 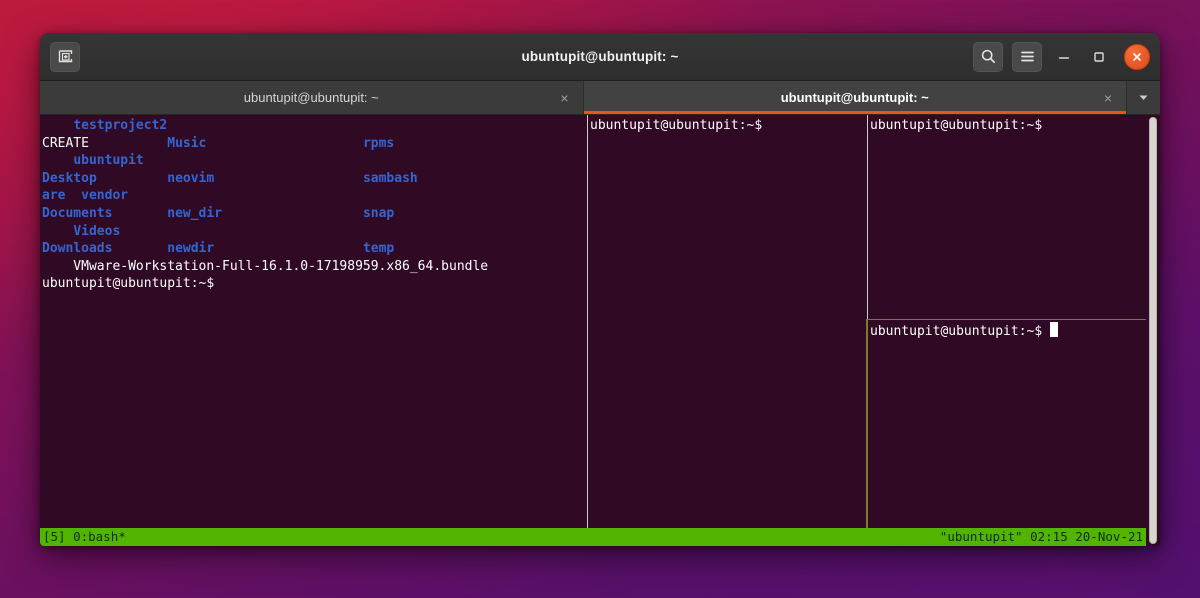 What do you see at coordinates (54, 196) in the screenshot?
I see `line-segment: are` at bounding box center [54, 196].